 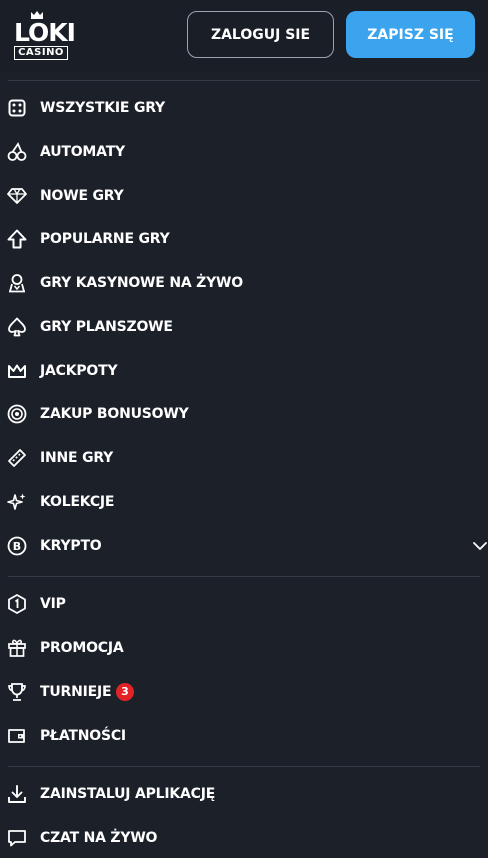 I want to click on download-icon, so click(x=17, y=794).